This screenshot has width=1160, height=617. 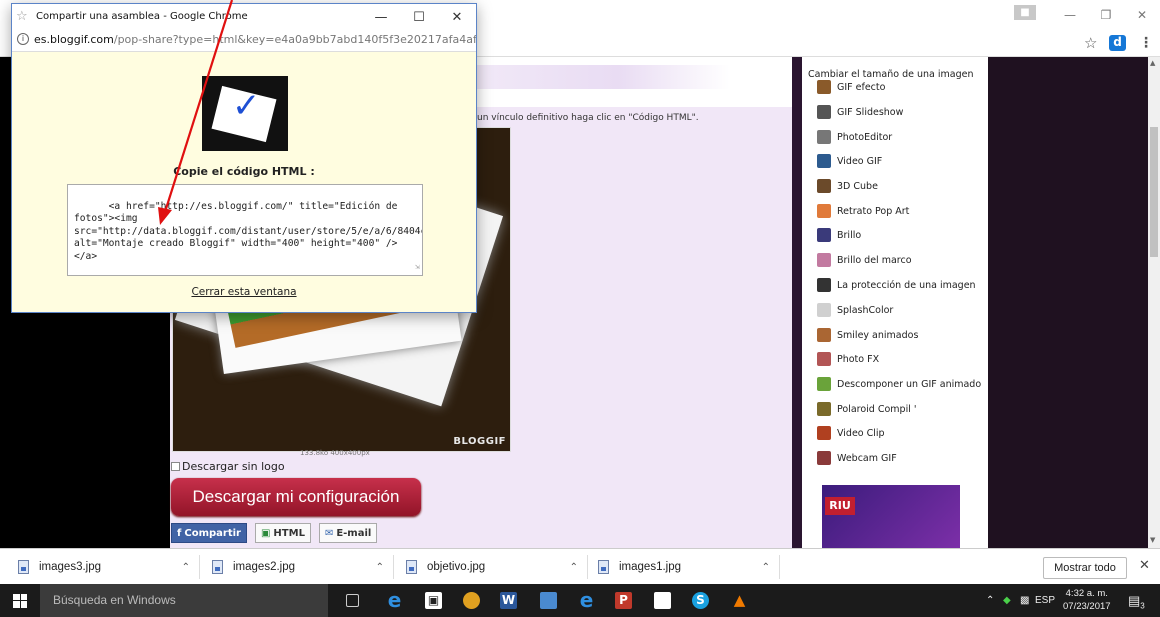 What do you see at coordinates (867, 335) in the screenshot?
I see `sidebar-item: Smiley animados` at bounding box center [867, 335].